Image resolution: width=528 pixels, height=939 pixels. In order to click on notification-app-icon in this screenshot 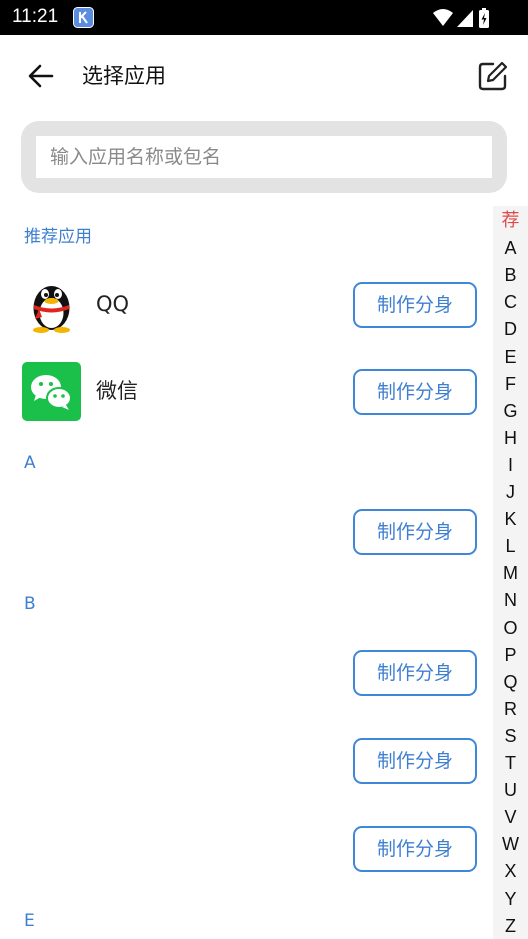, I will do `click(83, 17)`.